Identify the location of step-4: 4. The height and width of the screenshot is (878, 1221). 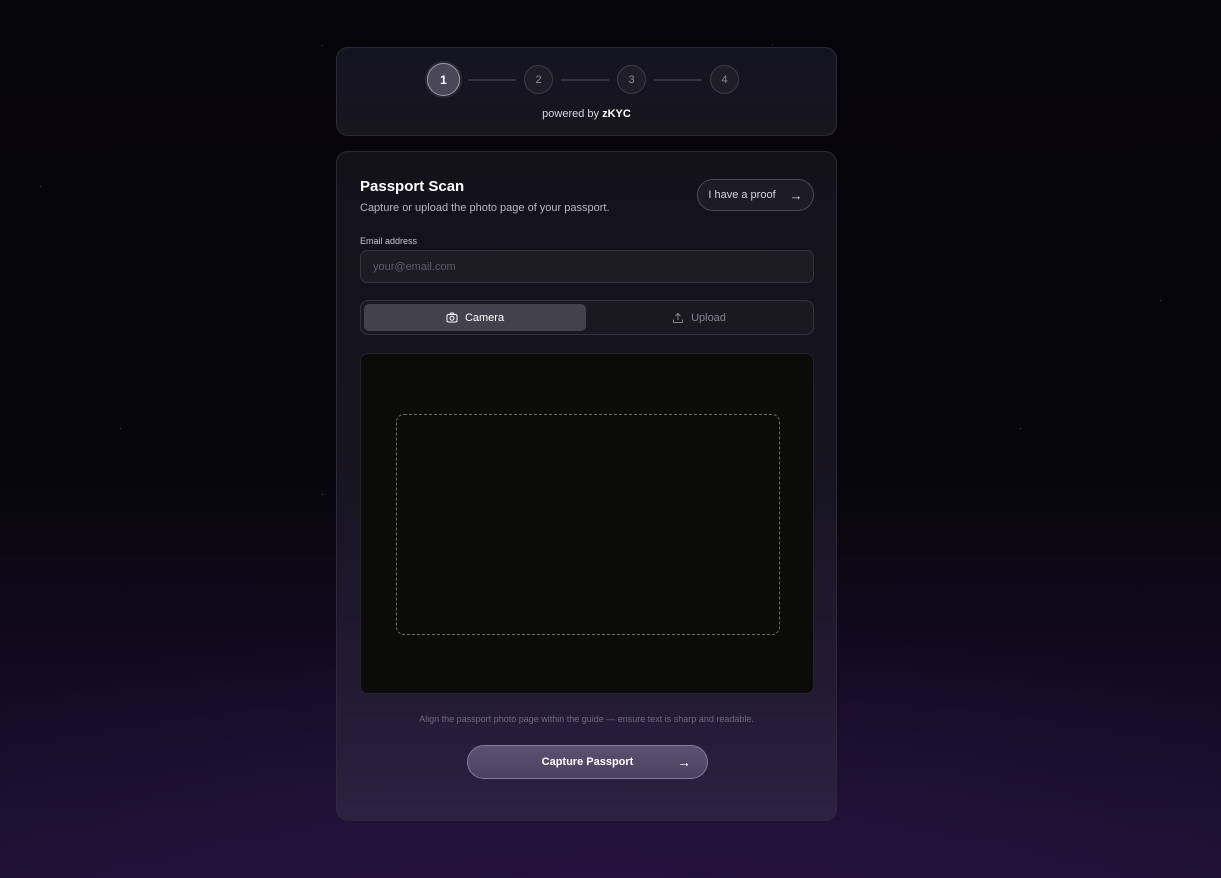
(724, 79).